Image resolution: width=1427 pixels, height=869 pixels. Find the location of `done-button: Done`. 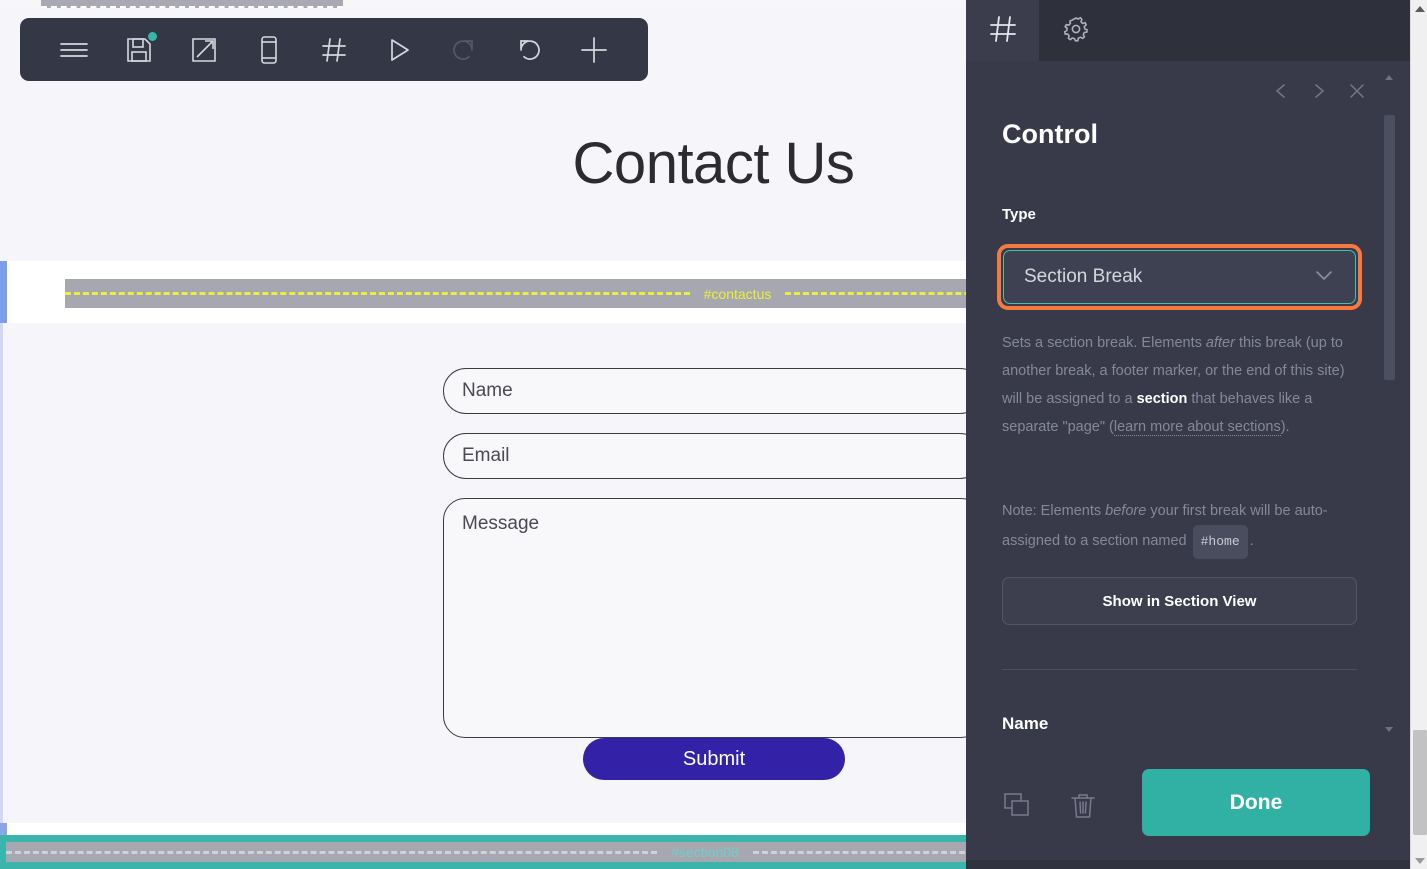

done-button: Done is located at coordinates (1256, 802).